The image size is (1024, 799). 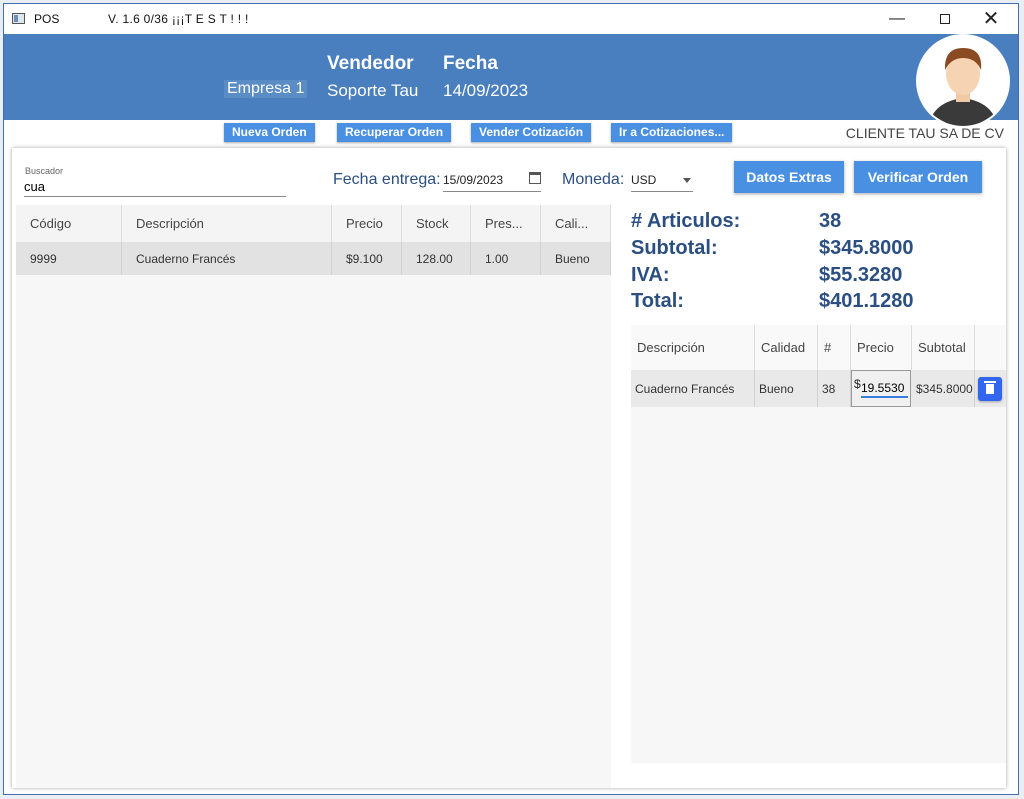 I want to click on total-label: Total:, so click(x=657, y=301).